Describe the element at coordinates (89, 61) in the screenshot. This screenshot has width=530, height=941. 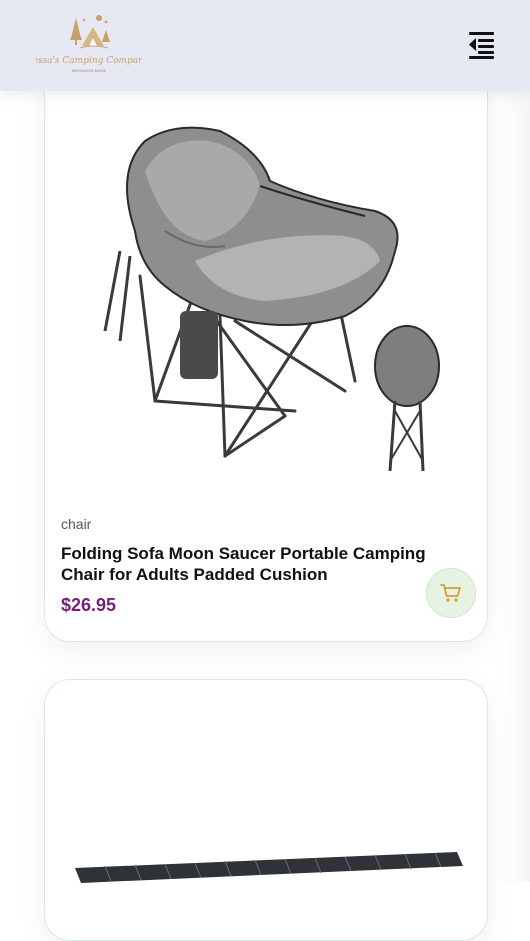
I see `logo-text: Jessa's Camping Company` at that location.